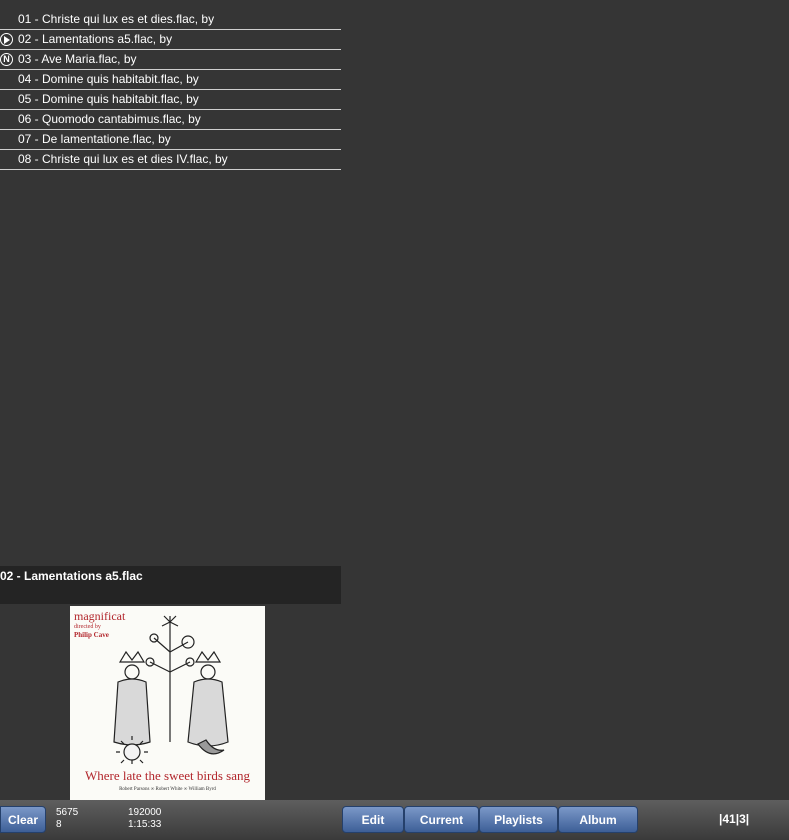  I want to click on playlist-track: 01 - Christe qui lux es et dies.flac, by, so click(170, 20).